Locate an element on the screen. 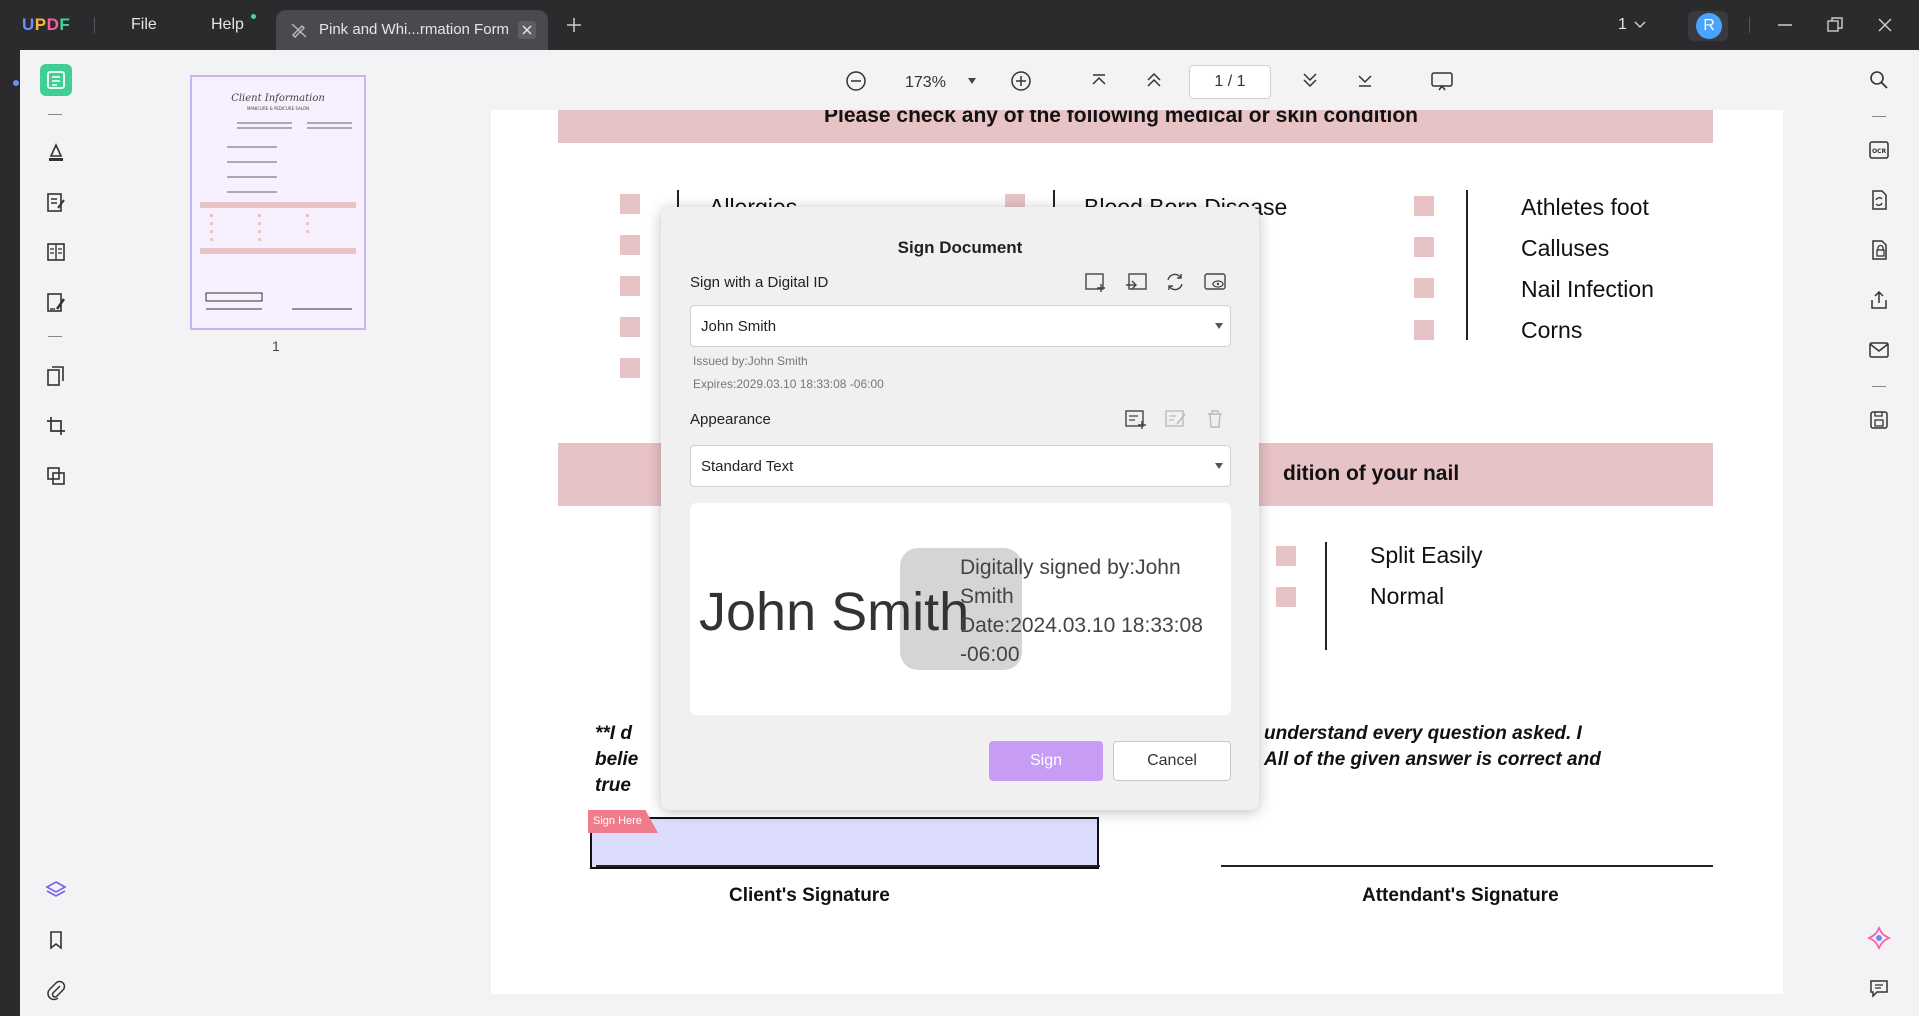 The height and width of the screenshot is (1016, 1919). digital-id-select: John Smith is located at coordinates (960, 326).